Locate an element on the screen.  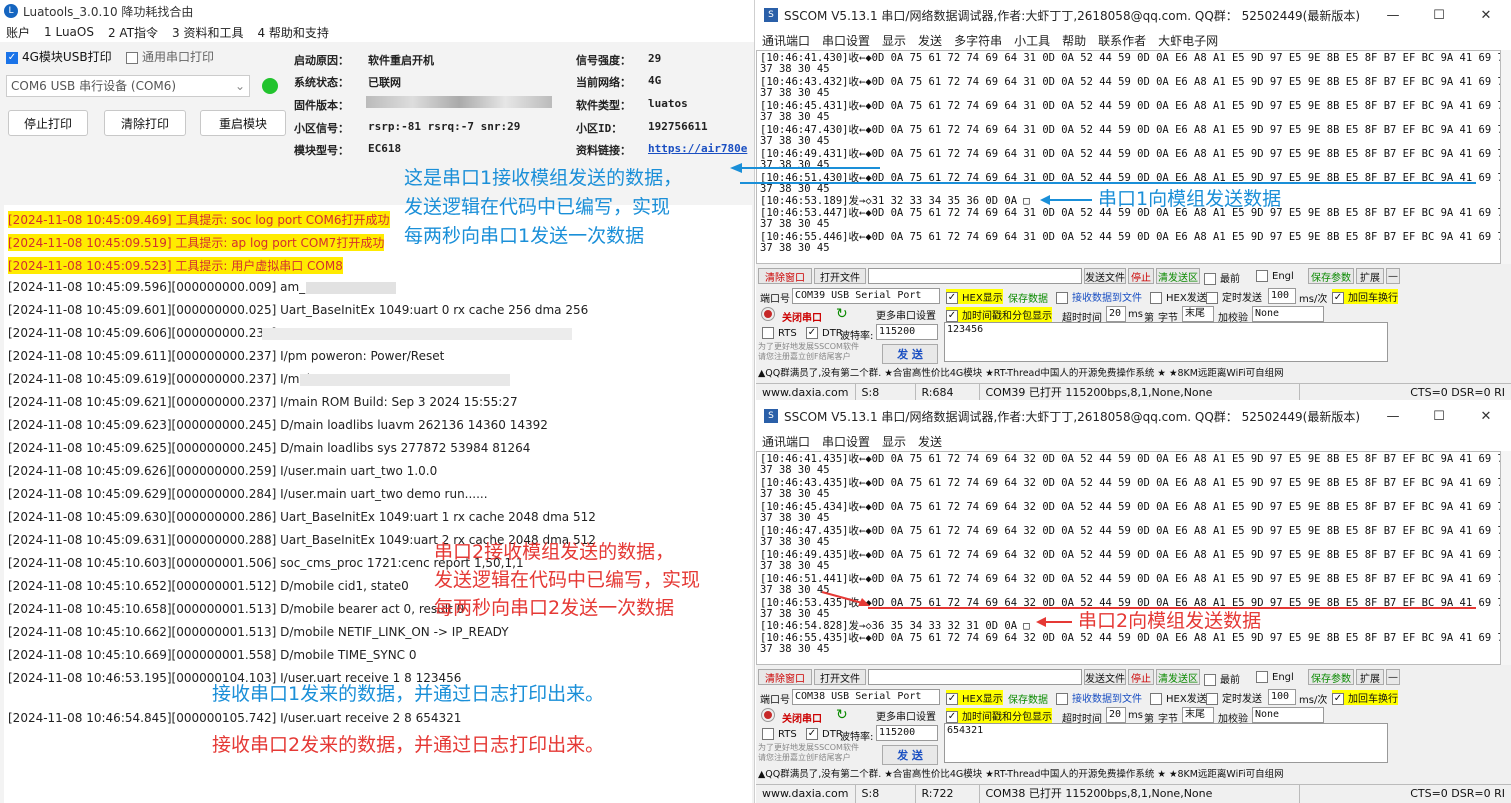
annotation-serial1-send: 串口1向模组发送数据 is located at coordinates (1190, 199).